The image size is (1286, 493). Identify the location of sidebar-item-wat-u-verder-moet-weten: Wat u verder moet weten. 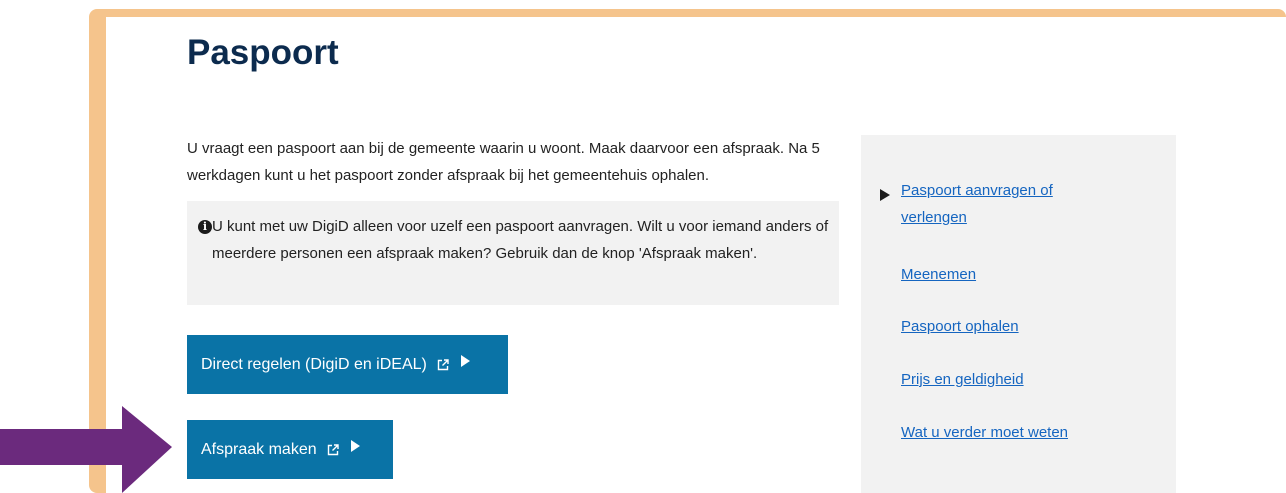
(1011, 432).